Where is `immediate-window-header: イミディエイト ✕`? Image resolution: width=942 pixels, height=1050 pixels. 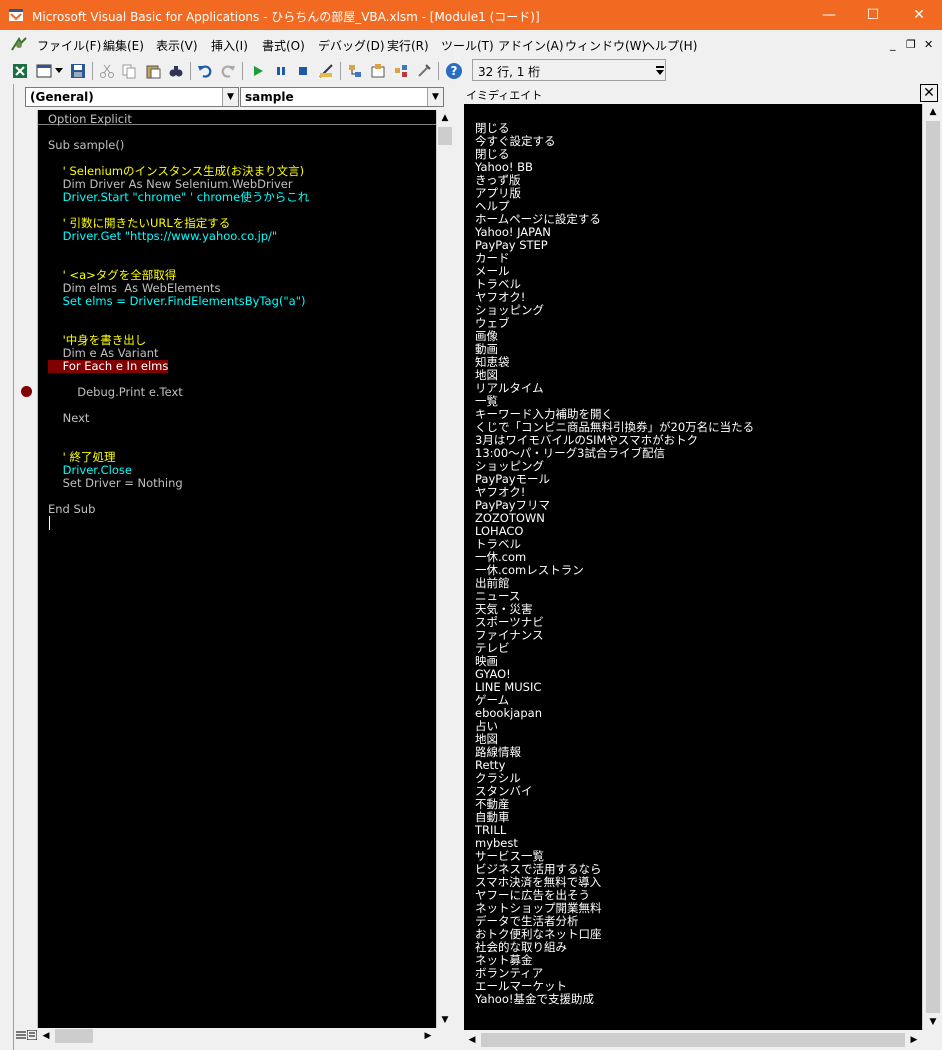
immediate-window-header: イミディエイト ✕ is located at coordinates (703, 94).